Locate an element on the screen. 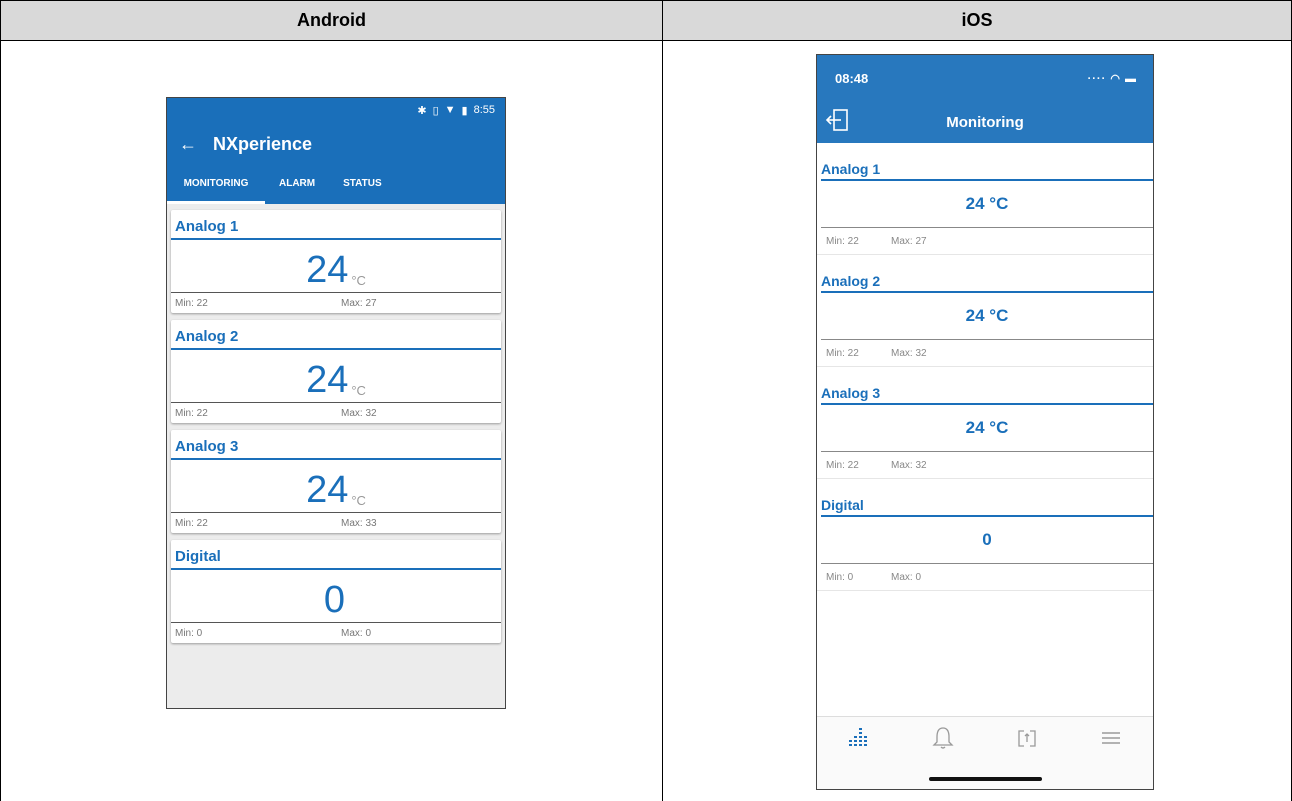 This screenshot has width=1292, height=801. section-title: Analog 2 is located at coordinates (987, 283).